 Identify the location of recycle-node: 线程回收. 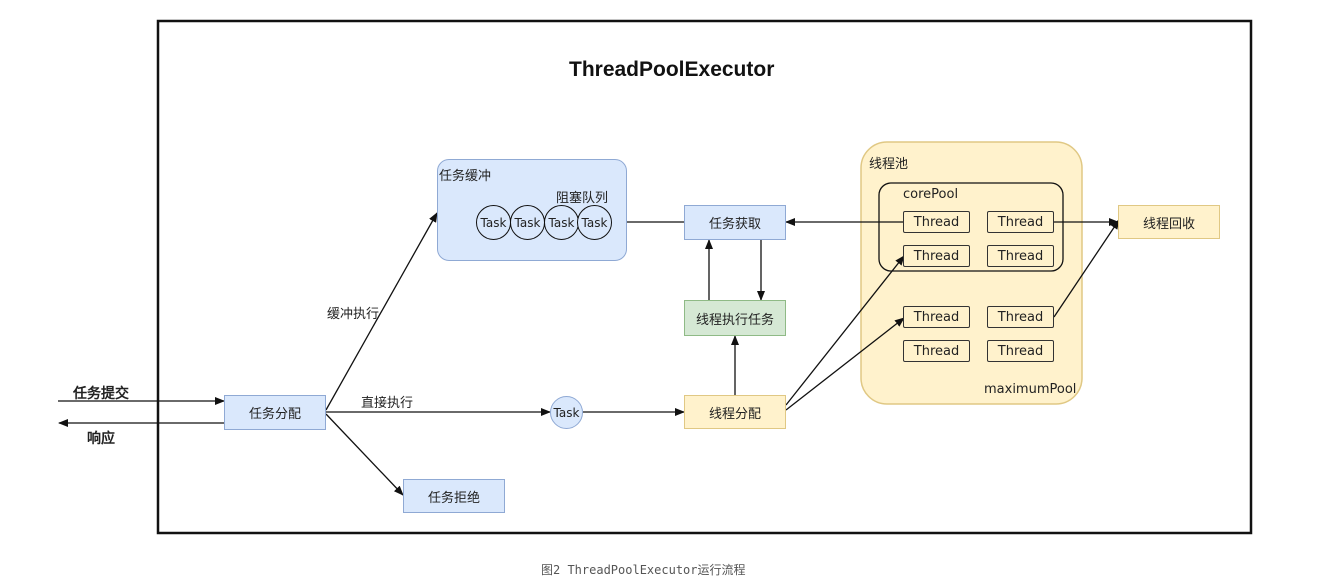
(1169, 222).